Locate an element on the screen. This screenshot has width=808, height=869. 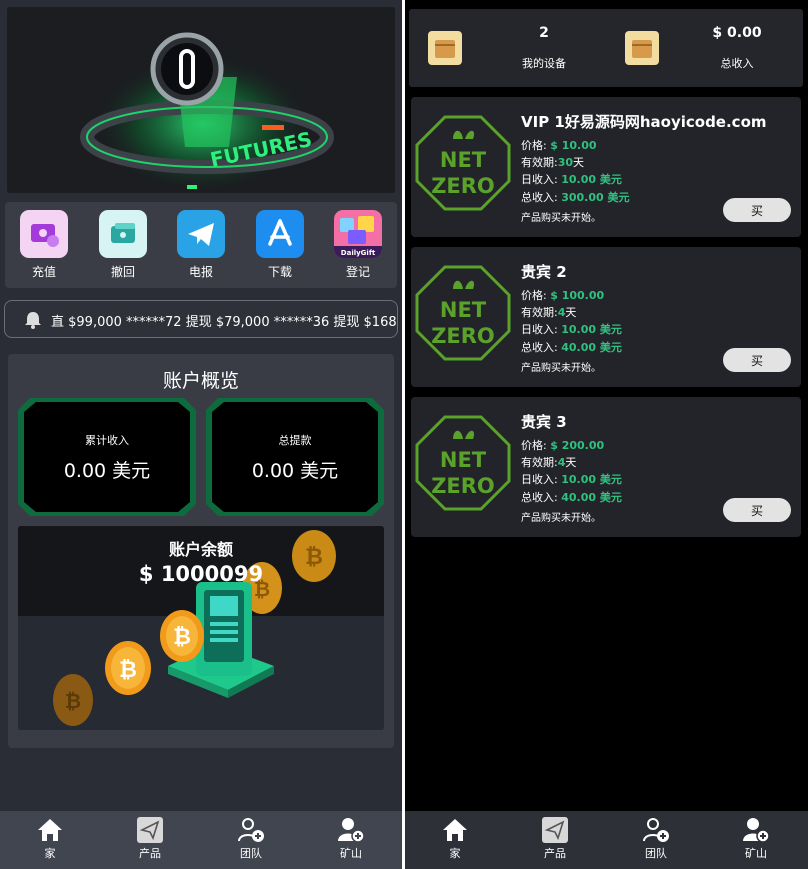
withdraw-icon is located at coordinates (123, 234).